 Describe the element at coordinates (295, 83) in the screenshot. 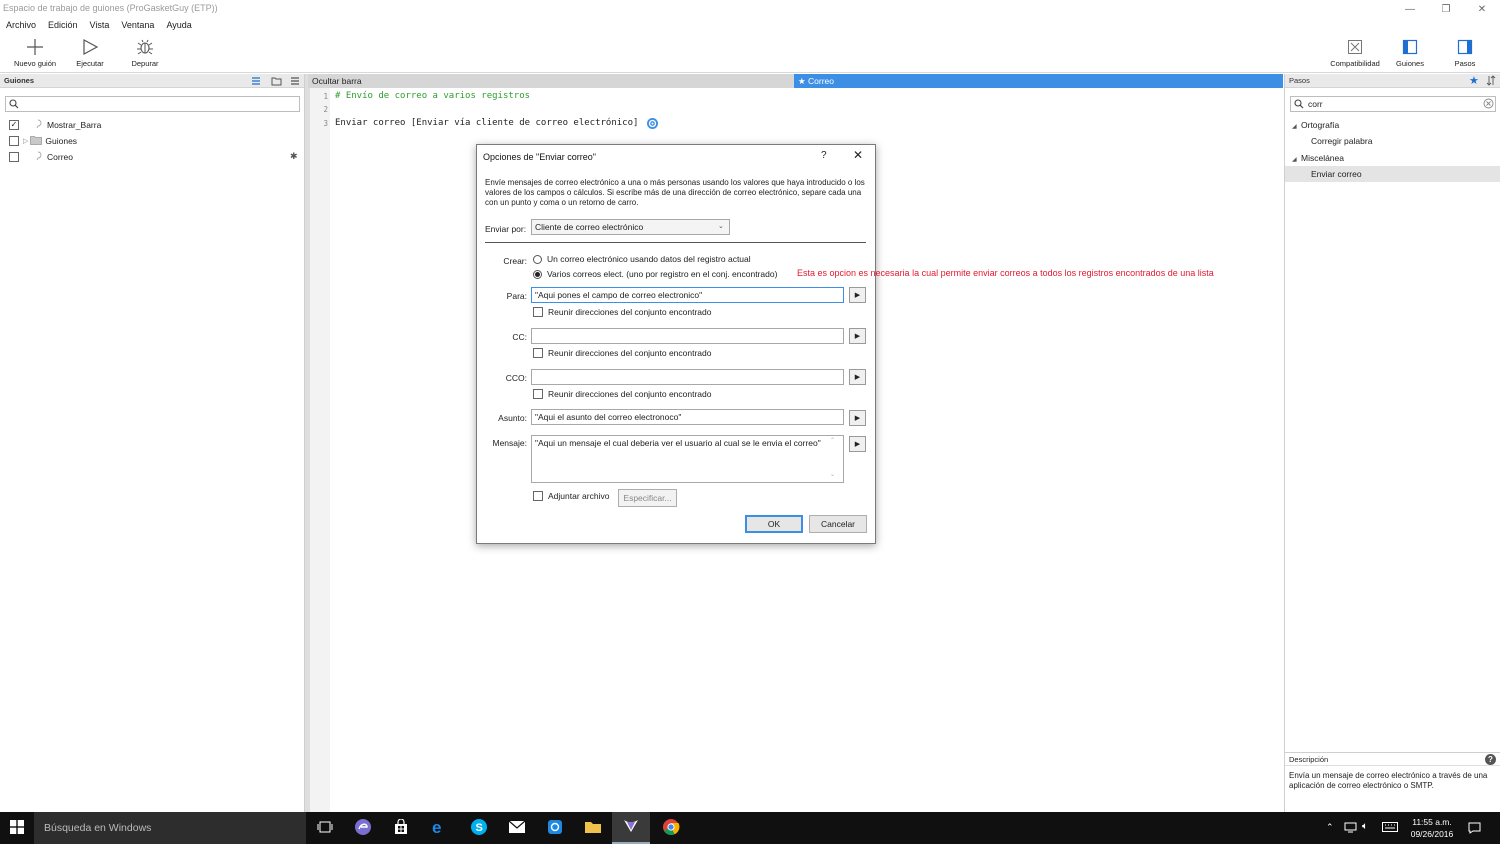

I see `menu-lines-icon` at that location.